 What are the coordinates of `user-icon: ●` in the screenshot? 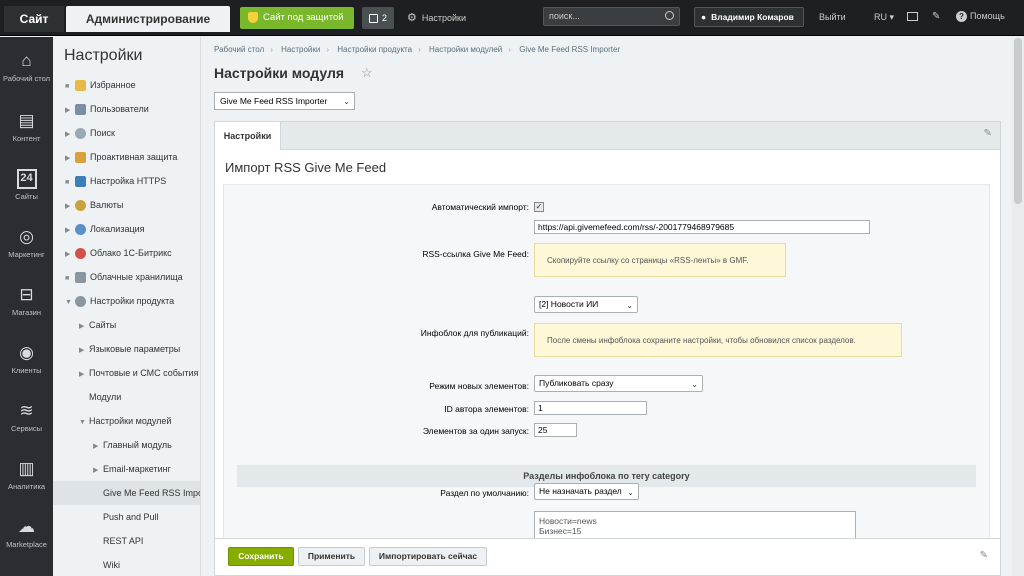 It's located at (704, 17).